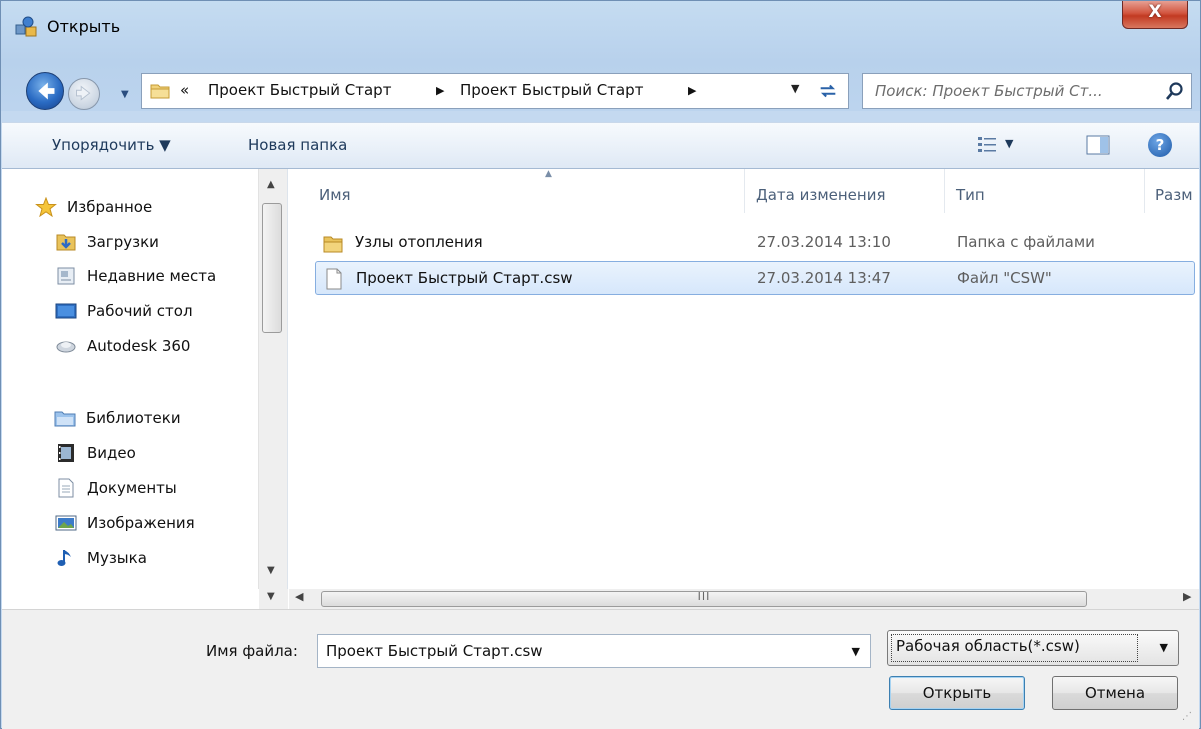 The height and width of the screenshot is (729, 1201). Describe the element at coordinates (1115, 693) in the screenshot. I see `cancel-button: Отмена` at that location.